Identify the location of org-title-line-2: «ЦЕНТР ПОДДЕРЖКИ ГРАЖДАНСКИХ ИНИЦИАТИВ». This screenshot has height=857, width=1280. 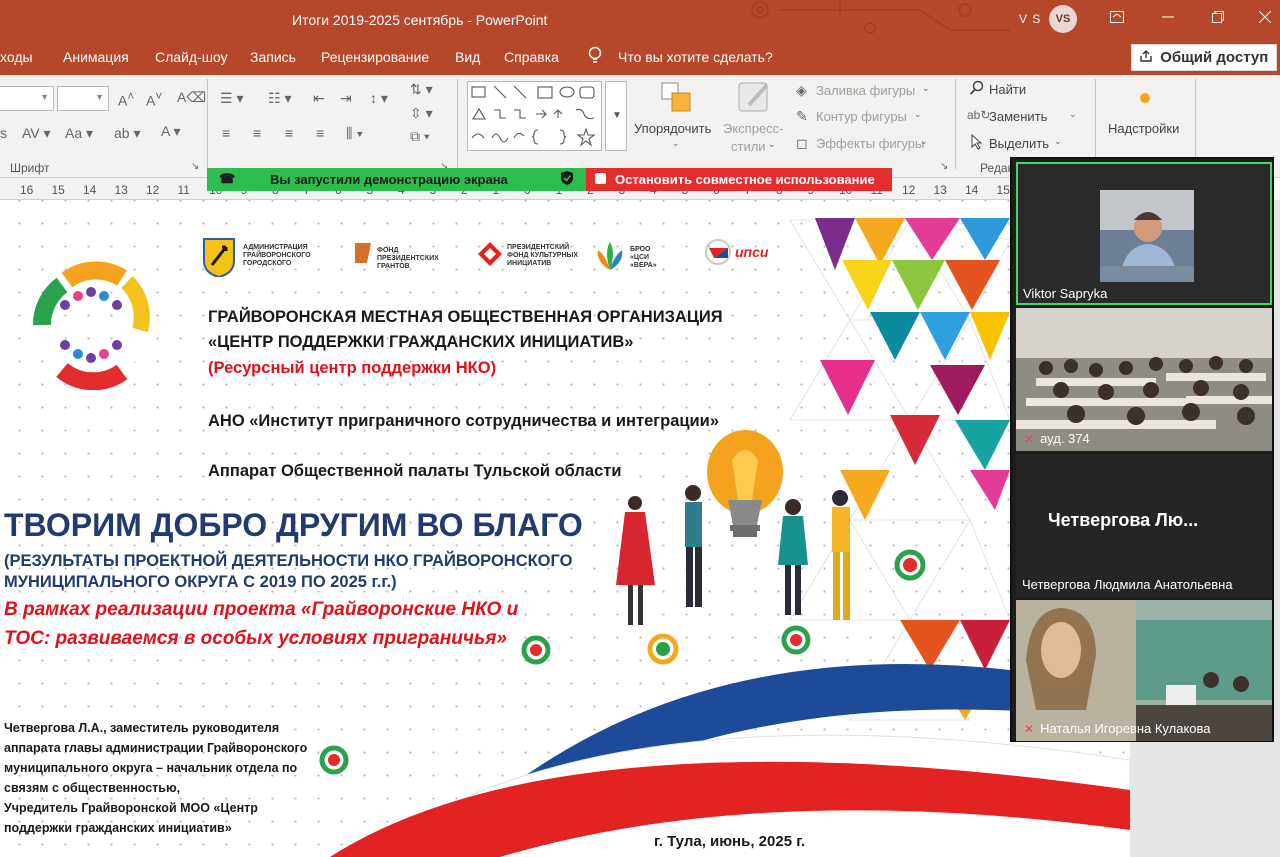
(421, 342).